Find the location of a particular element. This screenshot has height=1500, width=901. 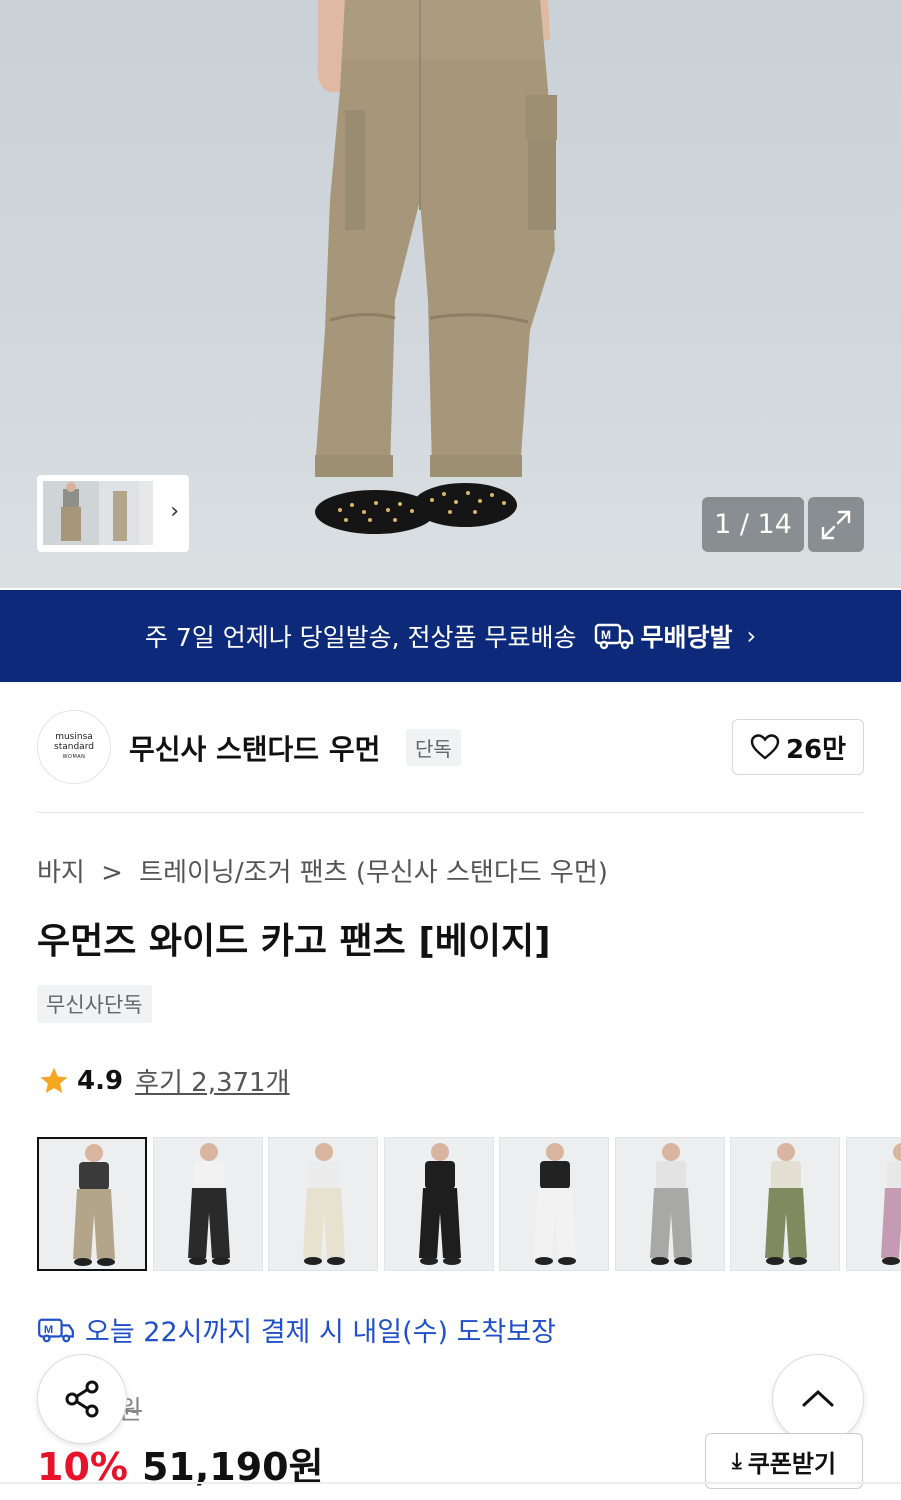

chevron-right-icon: > is located at coordinates (112, 873).